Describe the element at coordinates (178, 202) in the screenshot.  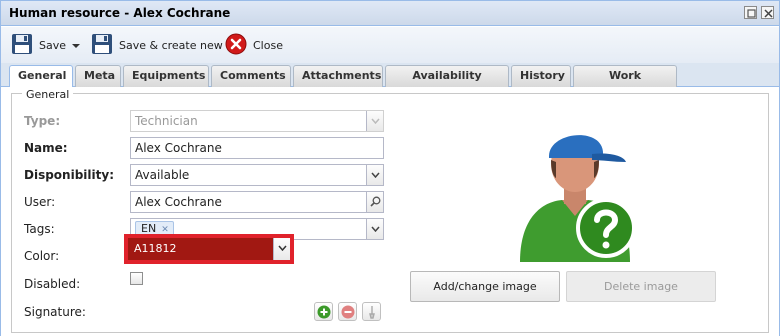
I see `user-value: Alex Cochrane` at that location.